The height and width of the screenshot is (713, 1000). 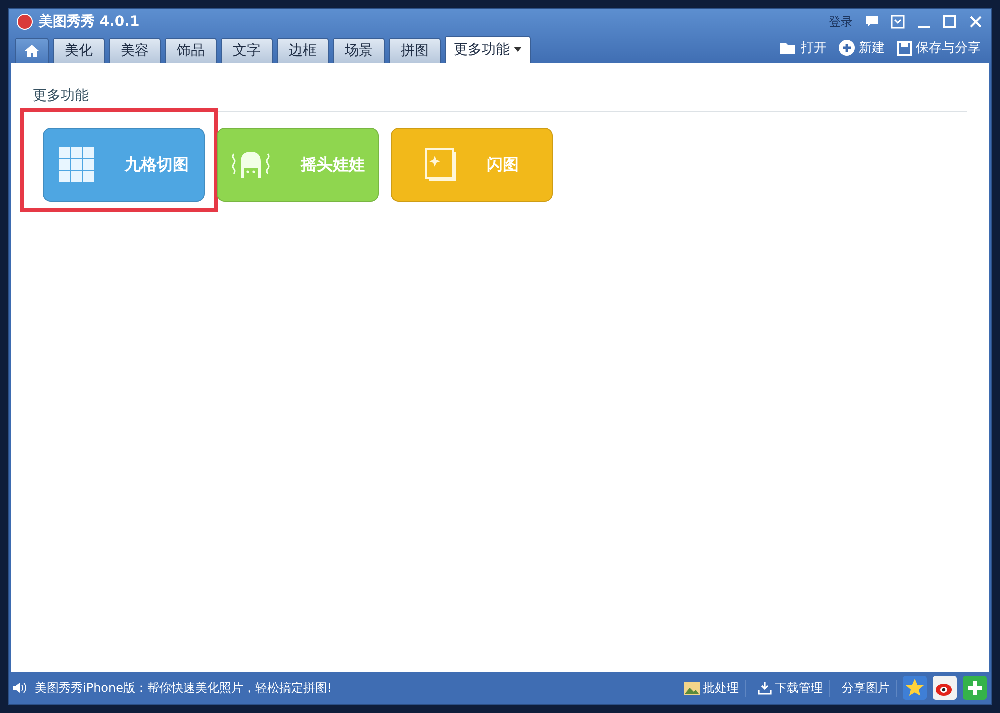 What do you see at coordinates (488, 49) in the screenshot?
I see `tab: 更多功能` at bounding box center [488, 49].